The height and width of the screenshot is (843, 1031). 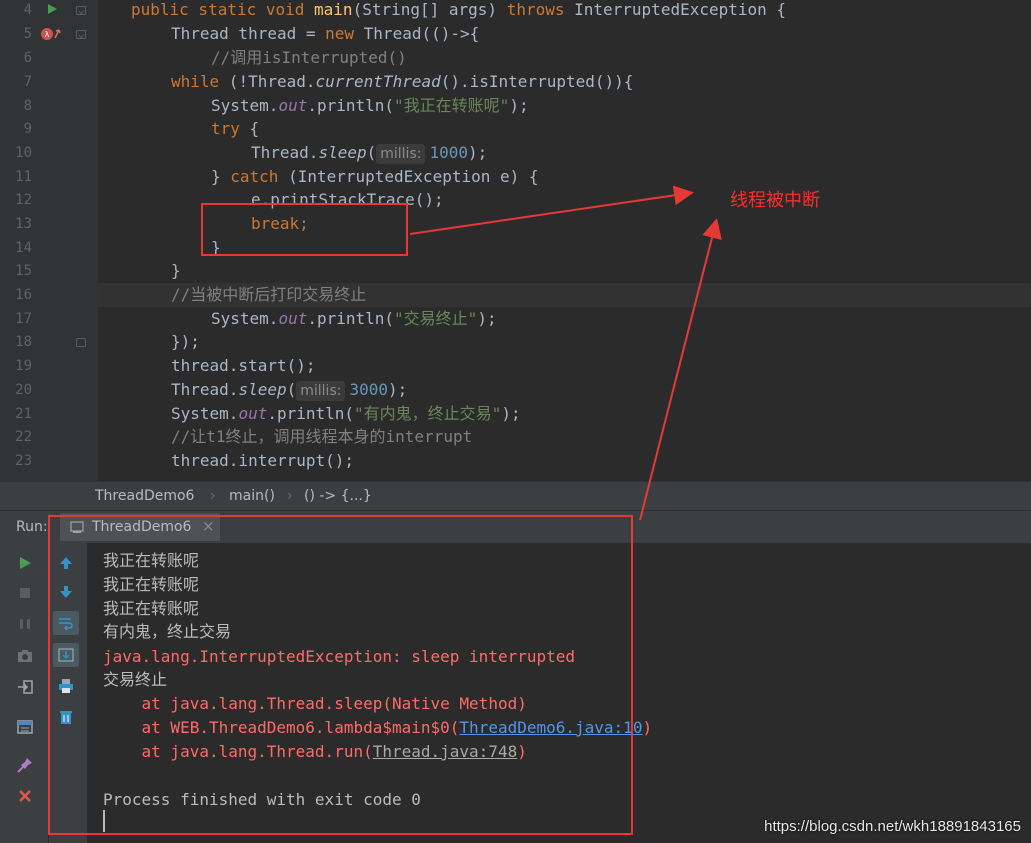 What do you see at coordinates (23, 366) in the screenshot?
I see `line-number: 19` at bounding box center [23, 366].